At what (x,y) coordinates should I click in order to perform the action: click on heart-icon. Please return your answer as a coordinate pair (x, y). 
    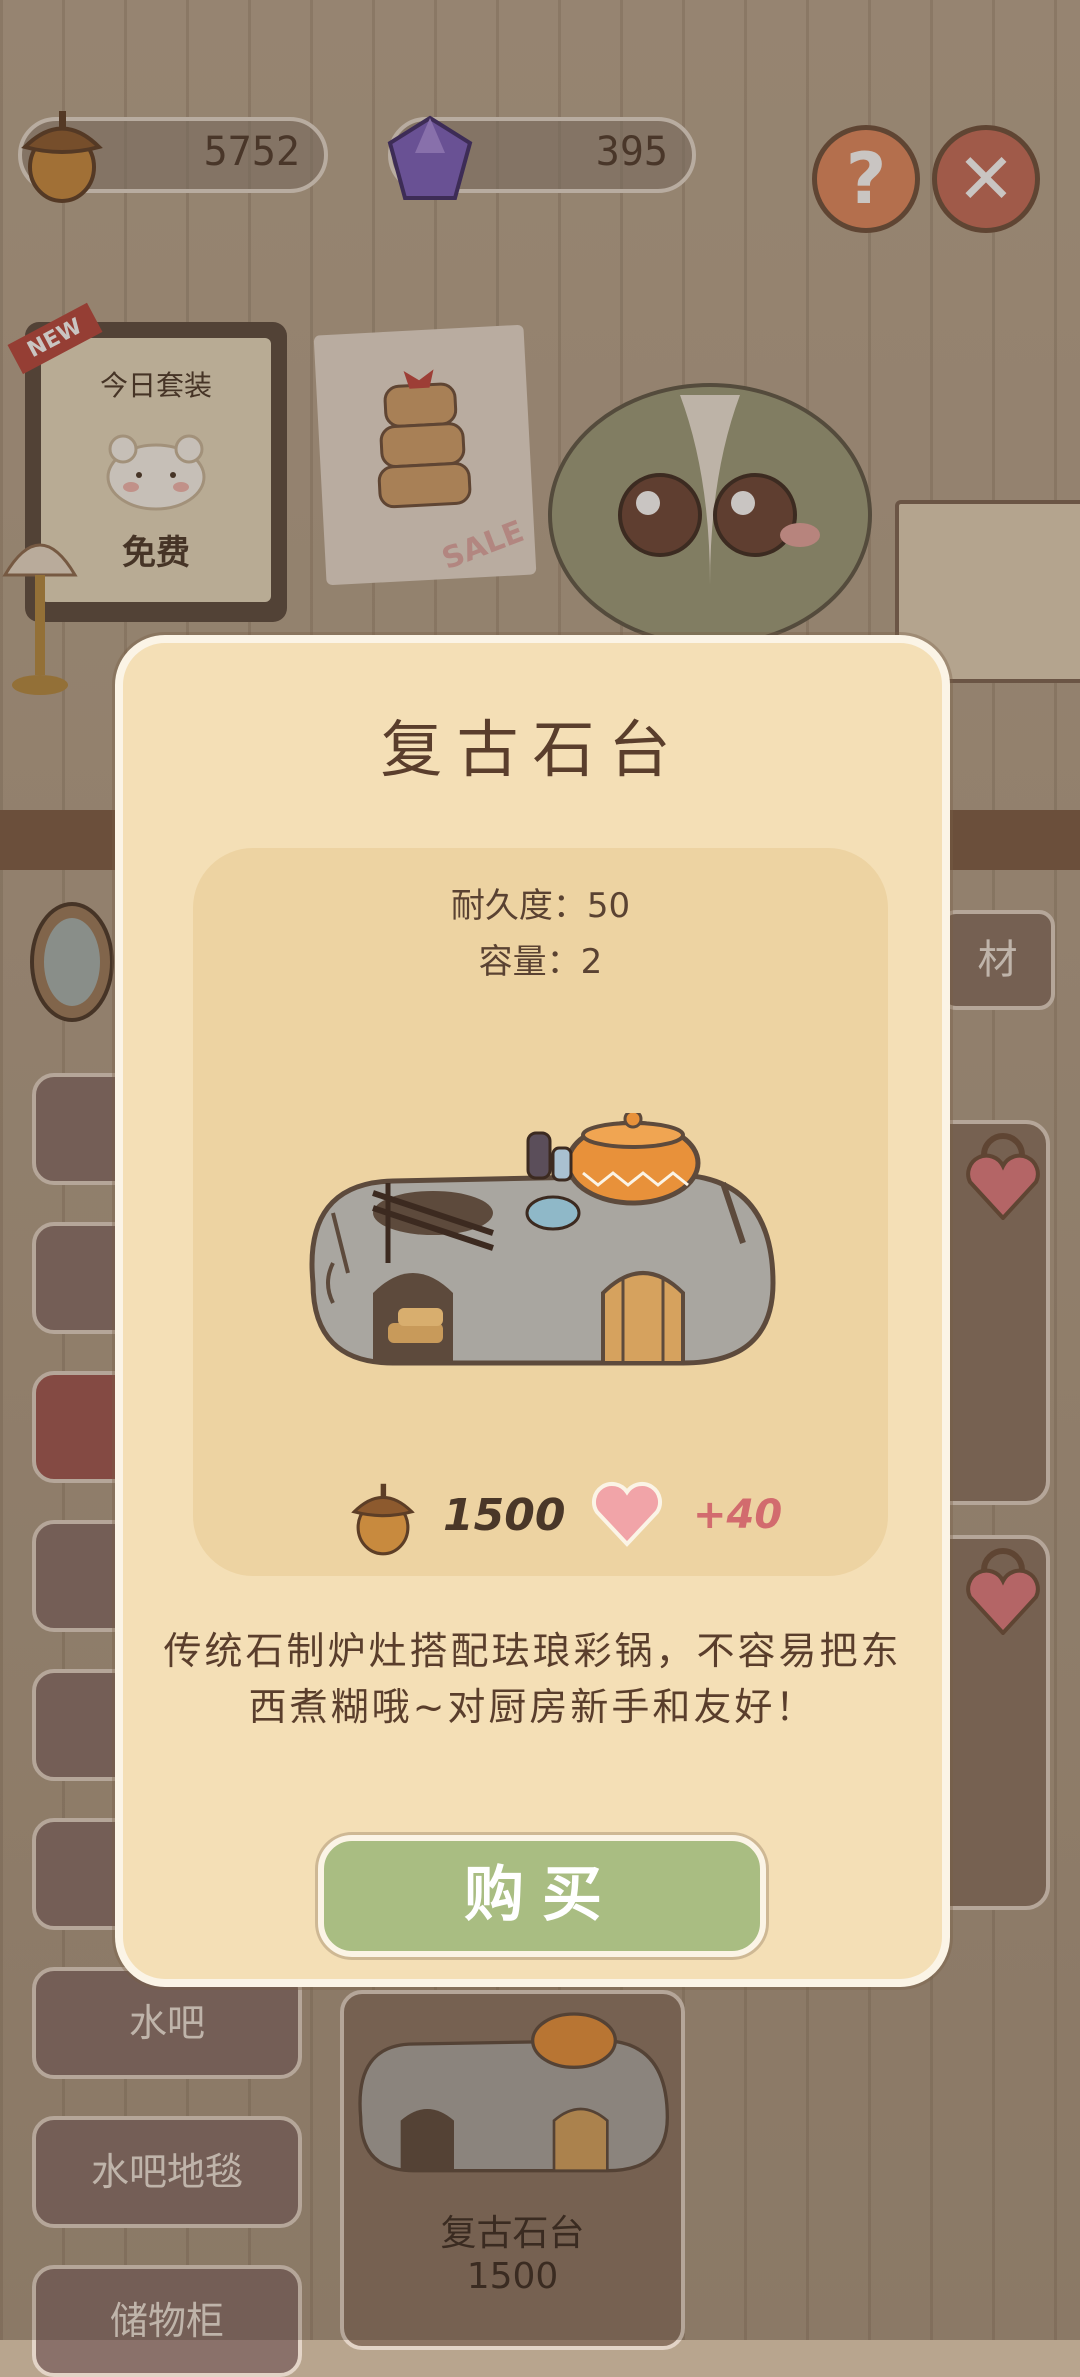
    Looking at the image, I should click on (627, 1514).